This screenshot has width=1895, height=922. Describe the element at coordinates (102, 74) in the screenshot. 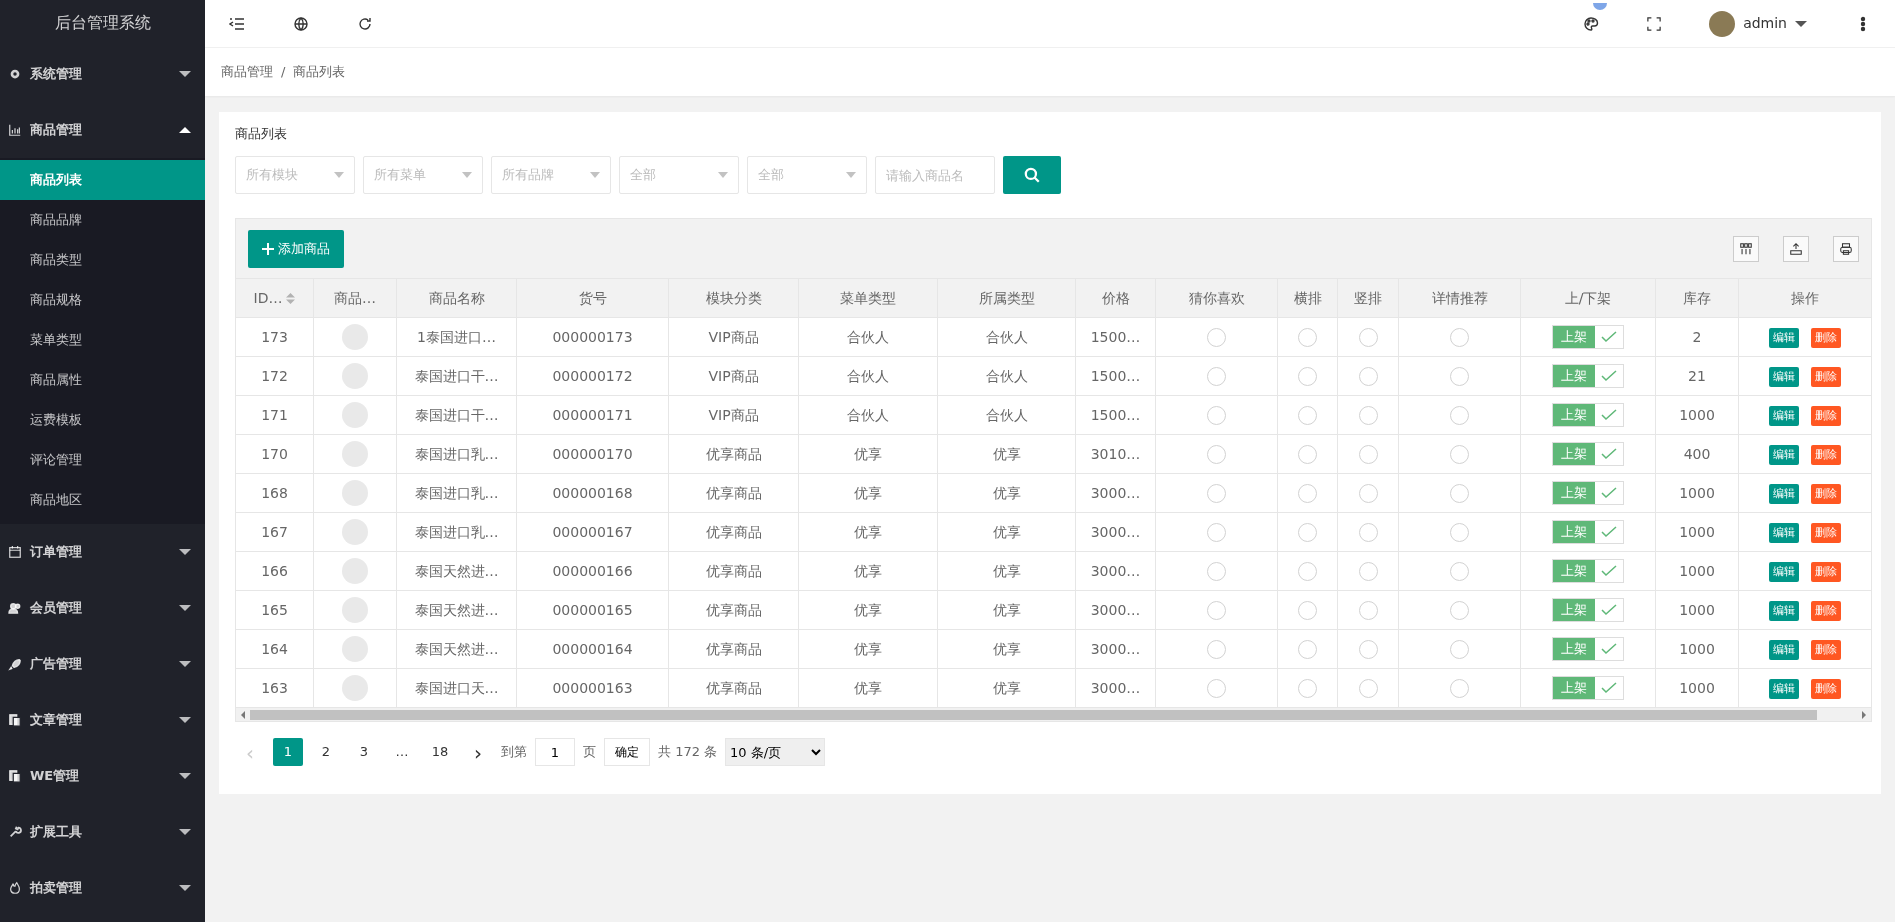

I see `sidebar-item: 系统管理` at that location.